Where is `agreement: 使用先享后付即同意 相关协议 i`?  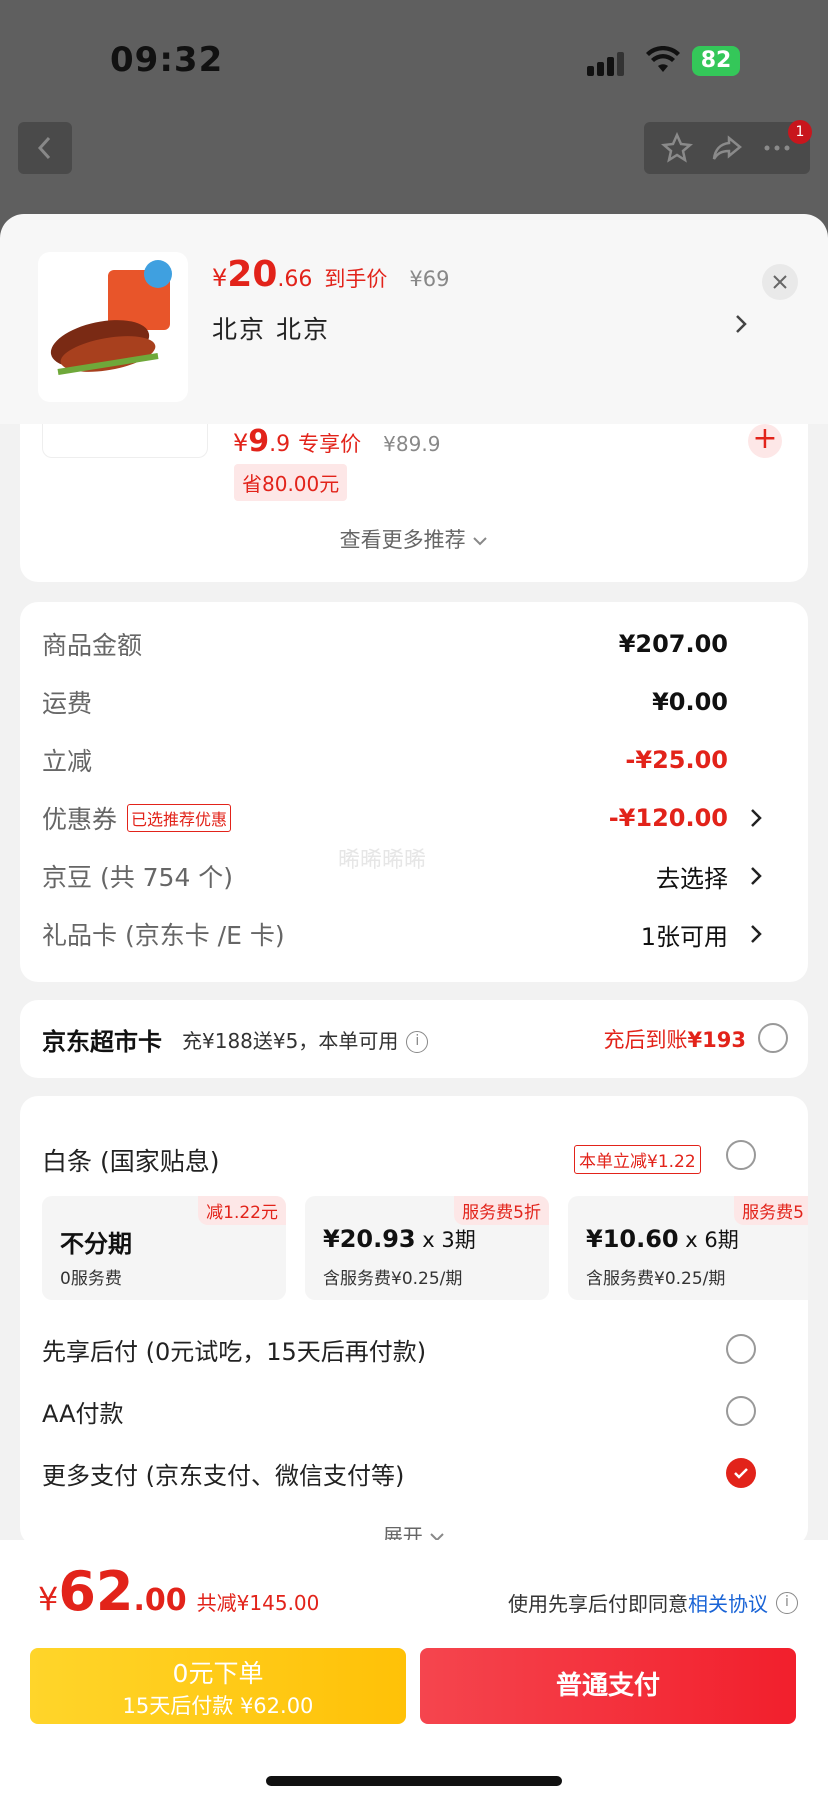
agreement: 使用先享后付即同意 相关协议 i is located at coordinates (653, 1602).